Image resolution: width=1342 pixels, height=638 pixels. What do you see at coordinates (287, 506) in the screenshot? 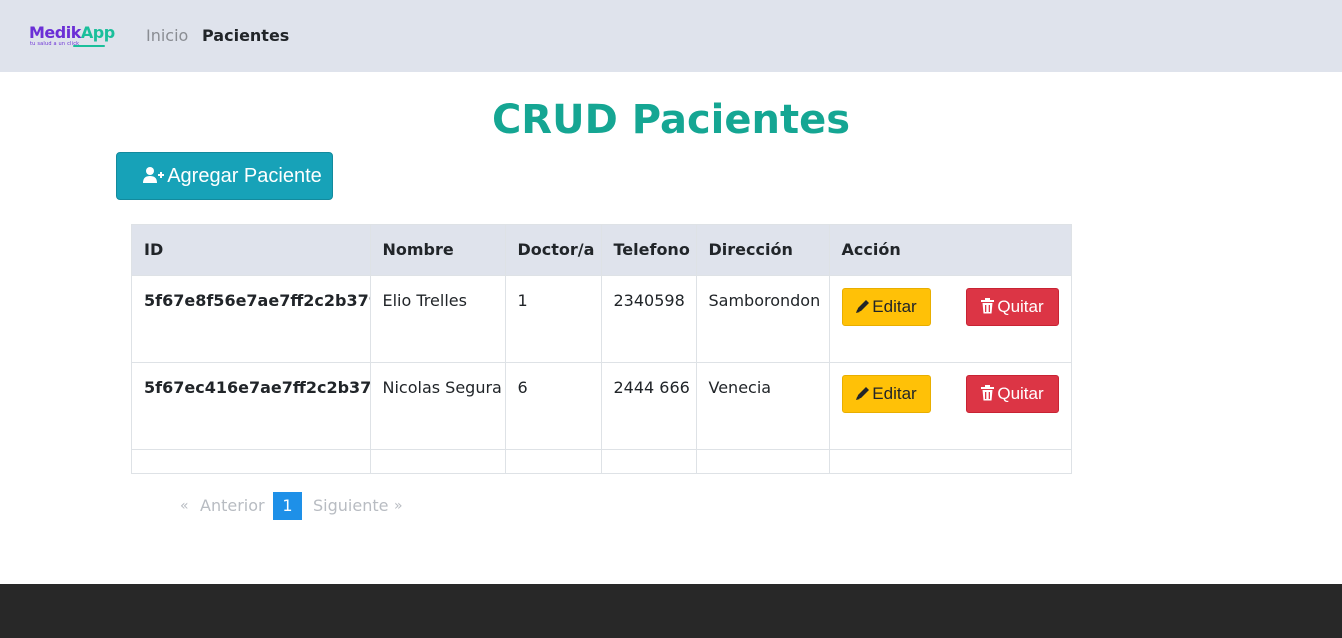
I see `pagination-current-page: 1` at bounding box center [287, 506].